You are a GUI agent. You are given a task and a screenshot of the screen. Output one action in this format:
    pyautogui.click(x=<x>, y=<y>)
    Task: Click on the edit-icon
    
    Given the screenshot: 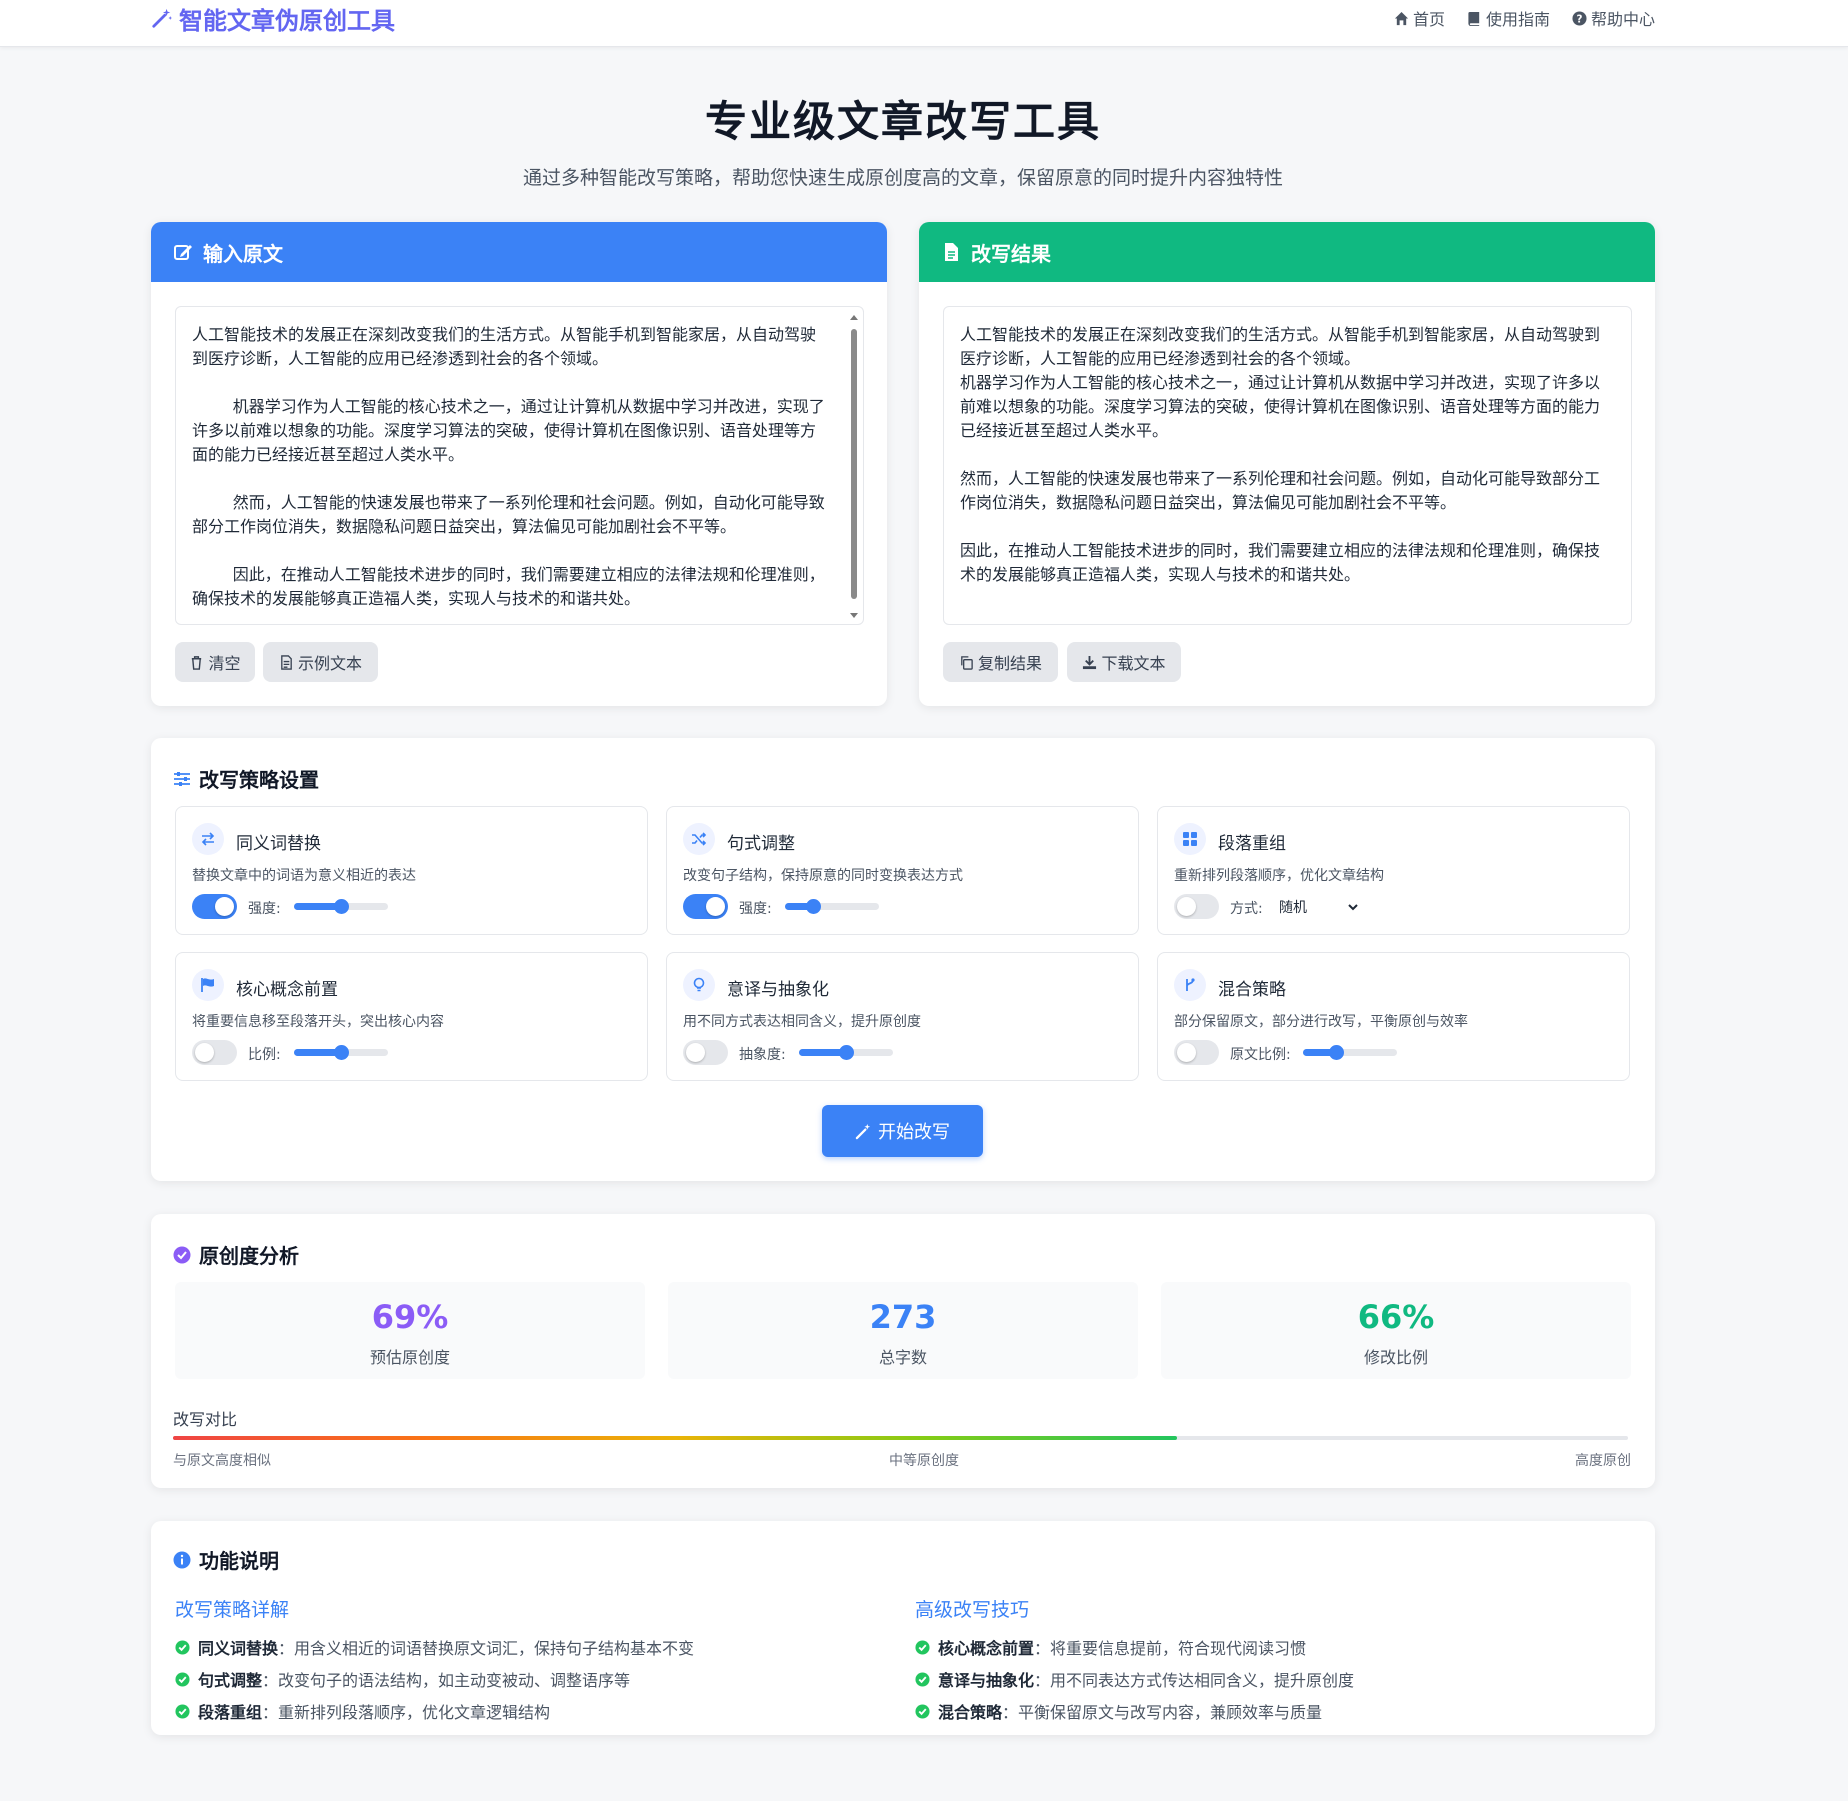 What is the action you would take?
    pyautogui.click(x=183, y=252)
    